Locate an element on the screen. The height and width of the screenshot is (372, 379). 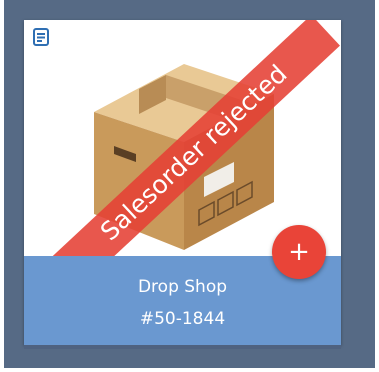
order-number: #50-1844 is located at coordinates (182, 319).